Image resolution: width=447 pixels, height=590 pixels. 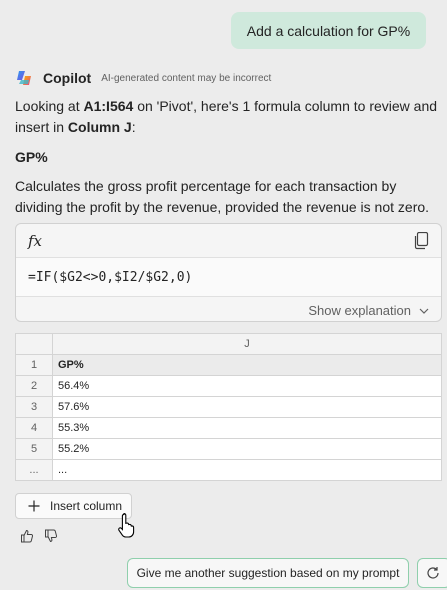 I want to click on insert-column-button: Insert column, so click(x=73, y=506).